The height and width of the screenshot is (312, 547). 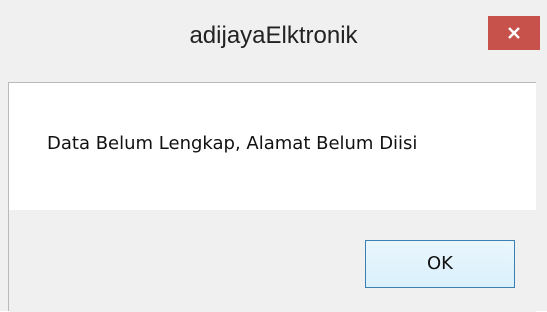 I want to click on close-button, so click(x=514, y=33).